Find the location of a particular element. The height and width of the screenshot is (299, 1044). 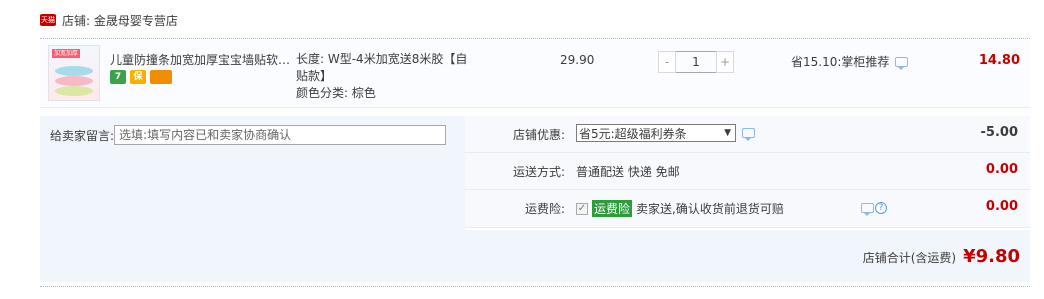

unit-price: 29.90 is located at coordinates (577, 60).